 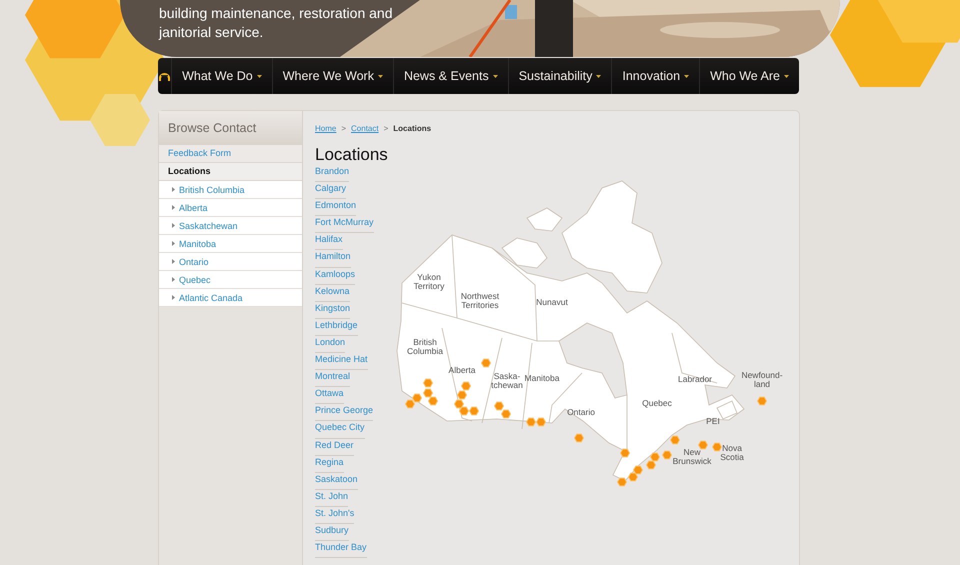 I want to click on location-link: Medicine Hat, so click(x=341, y=361).